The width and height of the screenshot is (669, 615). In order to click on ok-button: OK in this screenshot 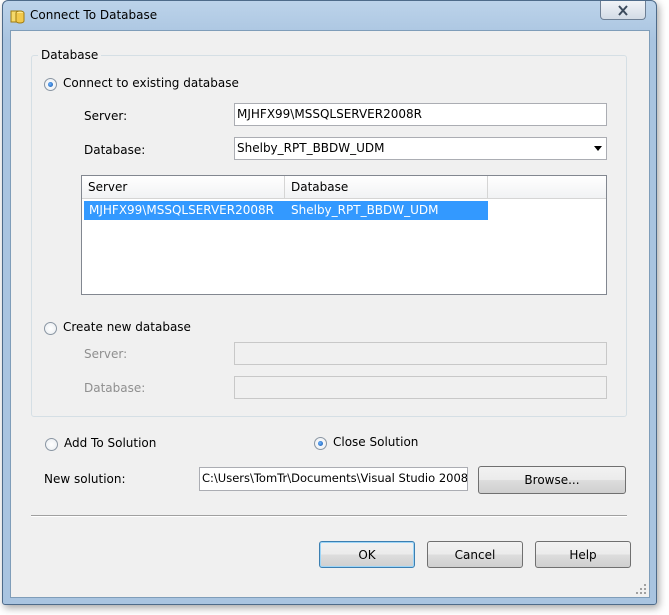, I will do `click(367, 554)`.